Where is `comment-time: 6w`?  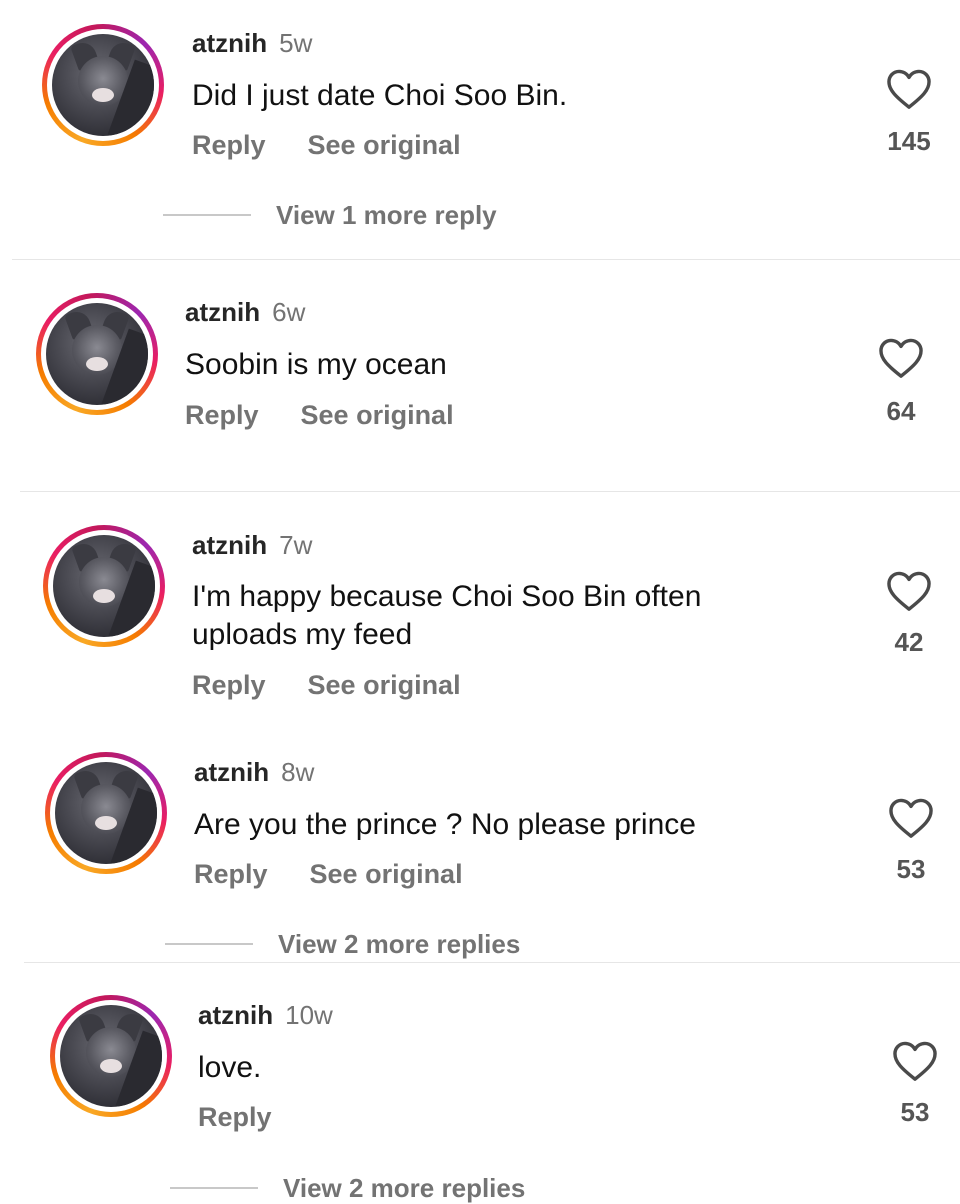 comment-time: 6w is located at coordinates (289, 312).